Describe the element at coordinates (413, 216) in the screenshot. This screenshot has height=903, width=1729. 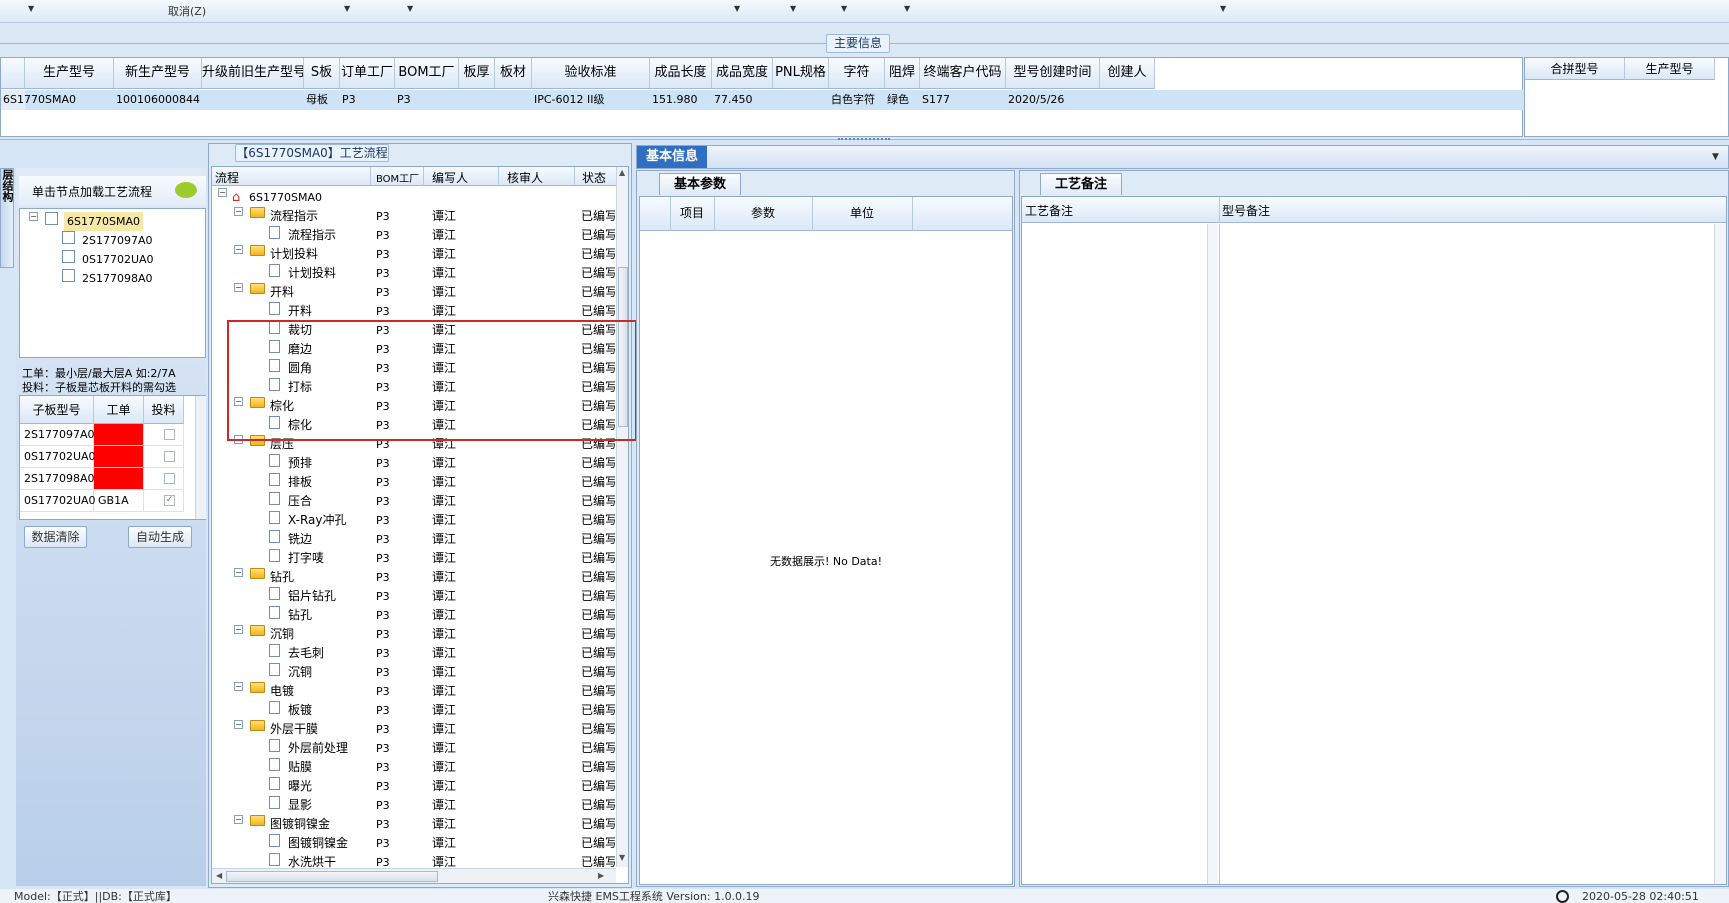
I see `process-group-node: − 流程指示 P3 谭江 已编写` at that location.